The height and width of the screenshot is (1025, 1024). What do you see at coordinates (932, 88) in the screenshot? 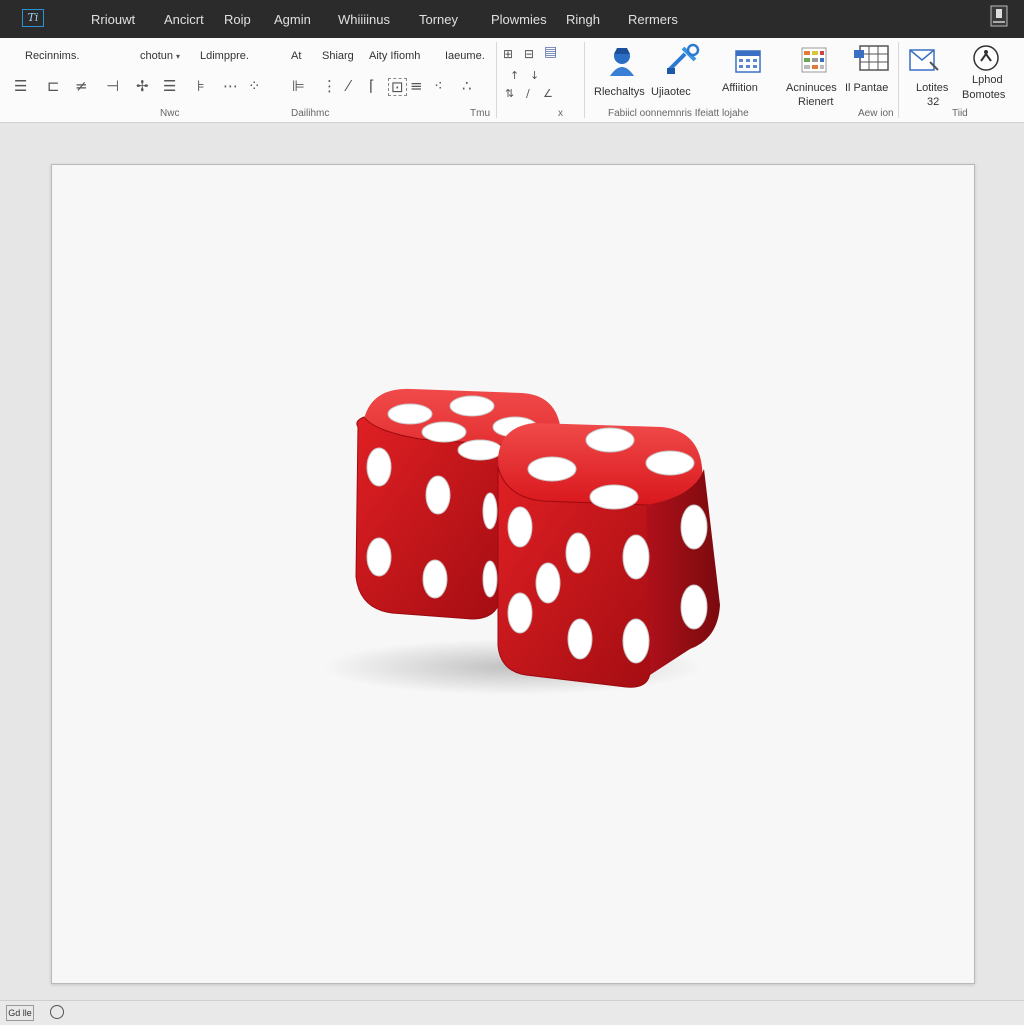
I see `button-label-6: Lotites` at bounding box center [932, 88].